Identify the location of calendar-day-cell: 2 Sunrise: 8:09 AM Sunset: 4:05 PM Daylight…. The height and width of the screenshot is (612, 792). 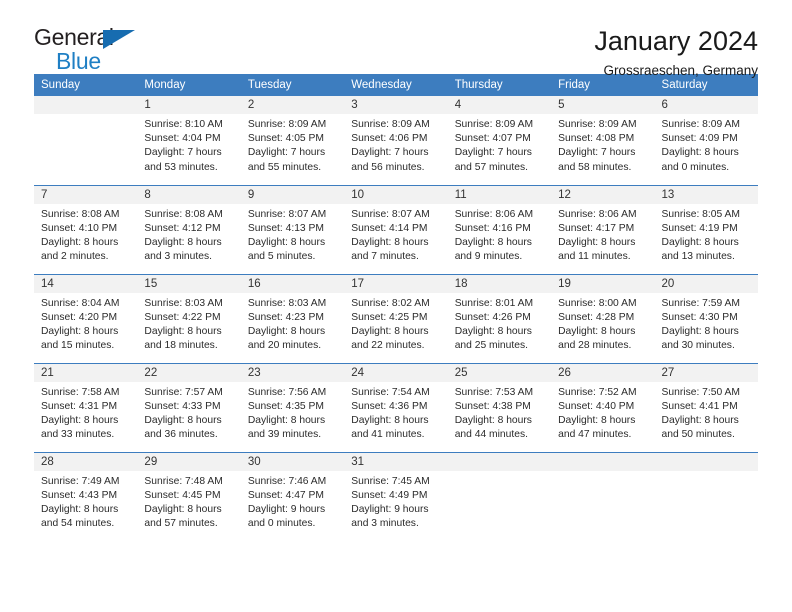
(292, 140).